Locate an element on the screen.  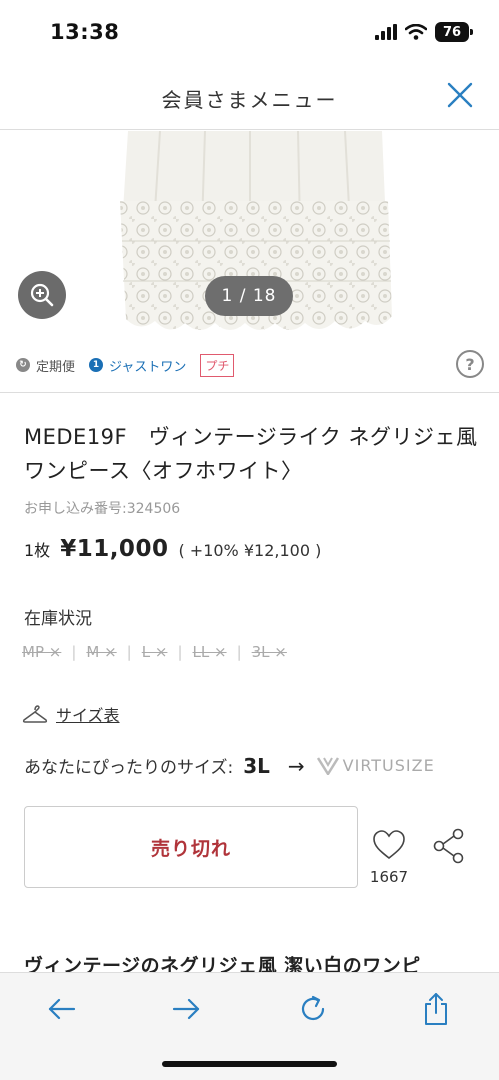
quantity-unit: 1枚 is located at coordinates (37, 550).